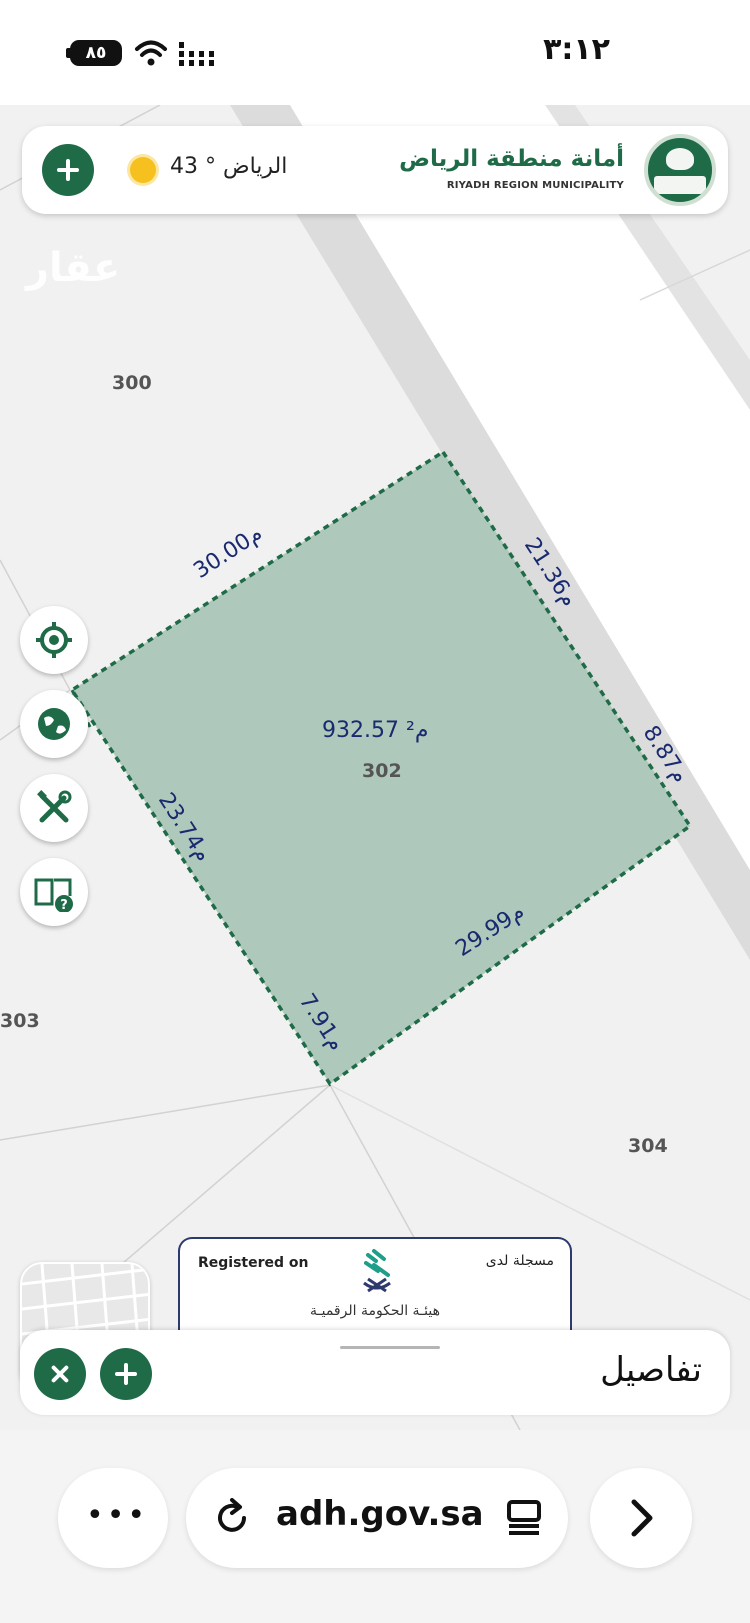 The height and width of the screenshot is (1623, 750). I want to click on help-guide-button: ?, so click(54, 892).